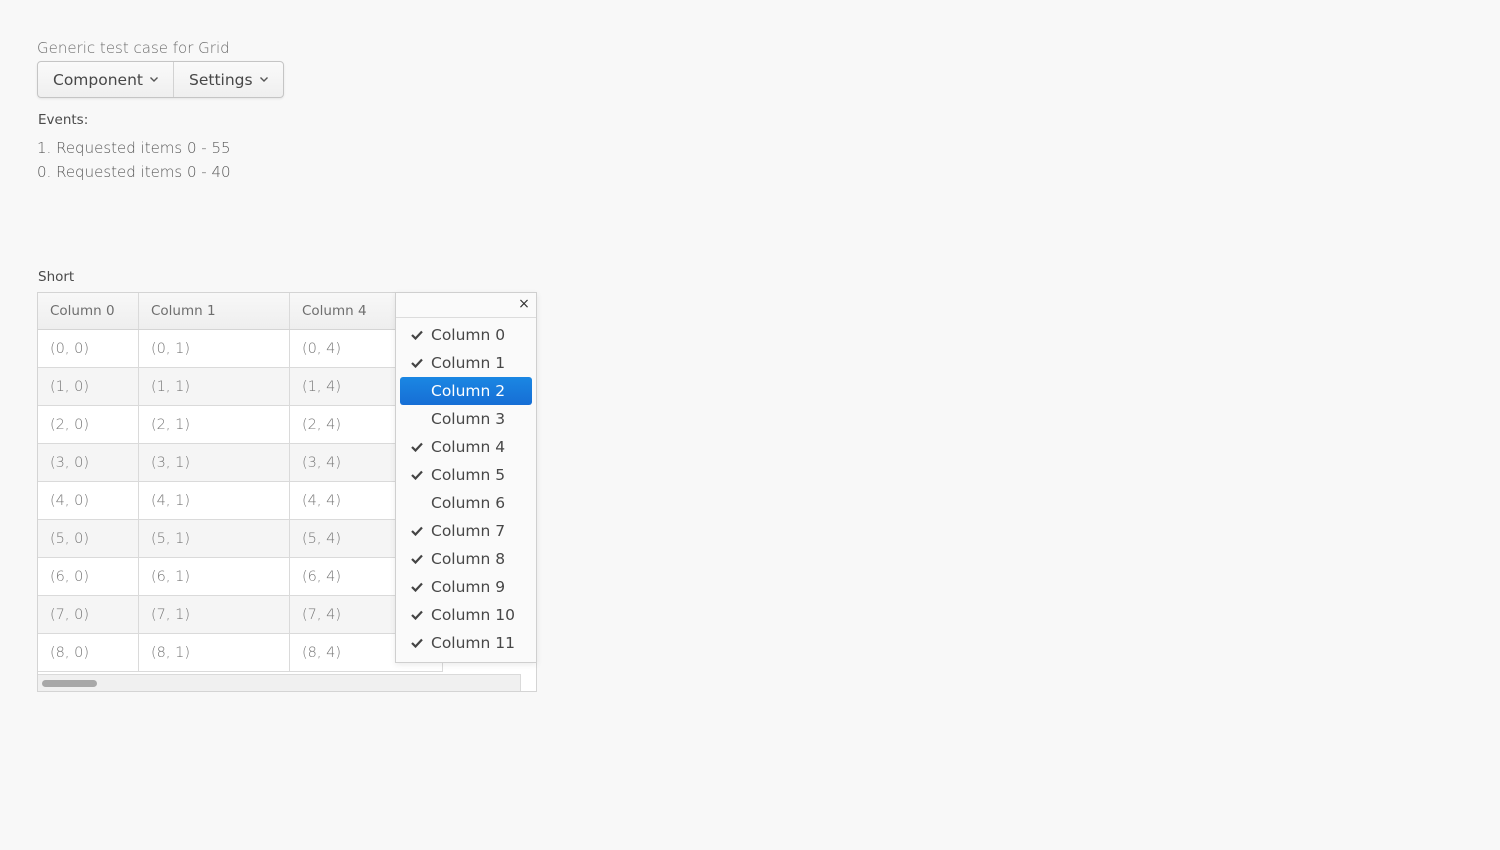 The image size is (1500, 850). I want to click on events-caption: Events:, so click(63, 120).